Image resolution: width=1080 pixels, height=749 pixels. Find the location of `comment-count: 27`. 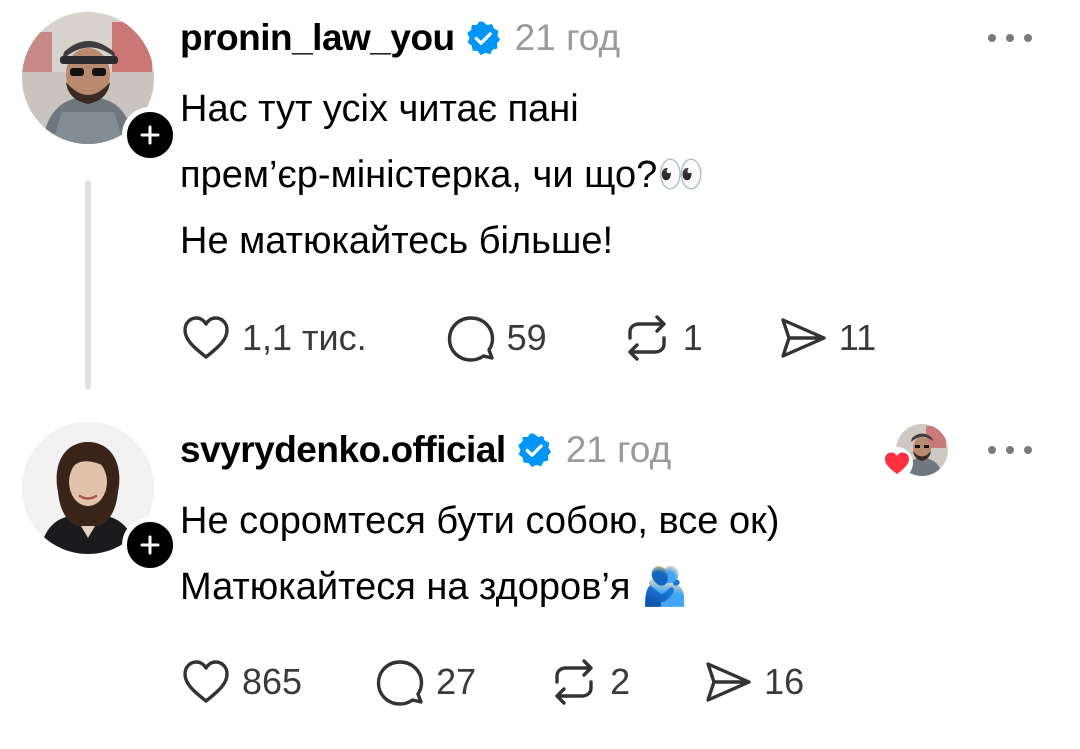

comment-count: 27 is located at coordinates (456, 681).